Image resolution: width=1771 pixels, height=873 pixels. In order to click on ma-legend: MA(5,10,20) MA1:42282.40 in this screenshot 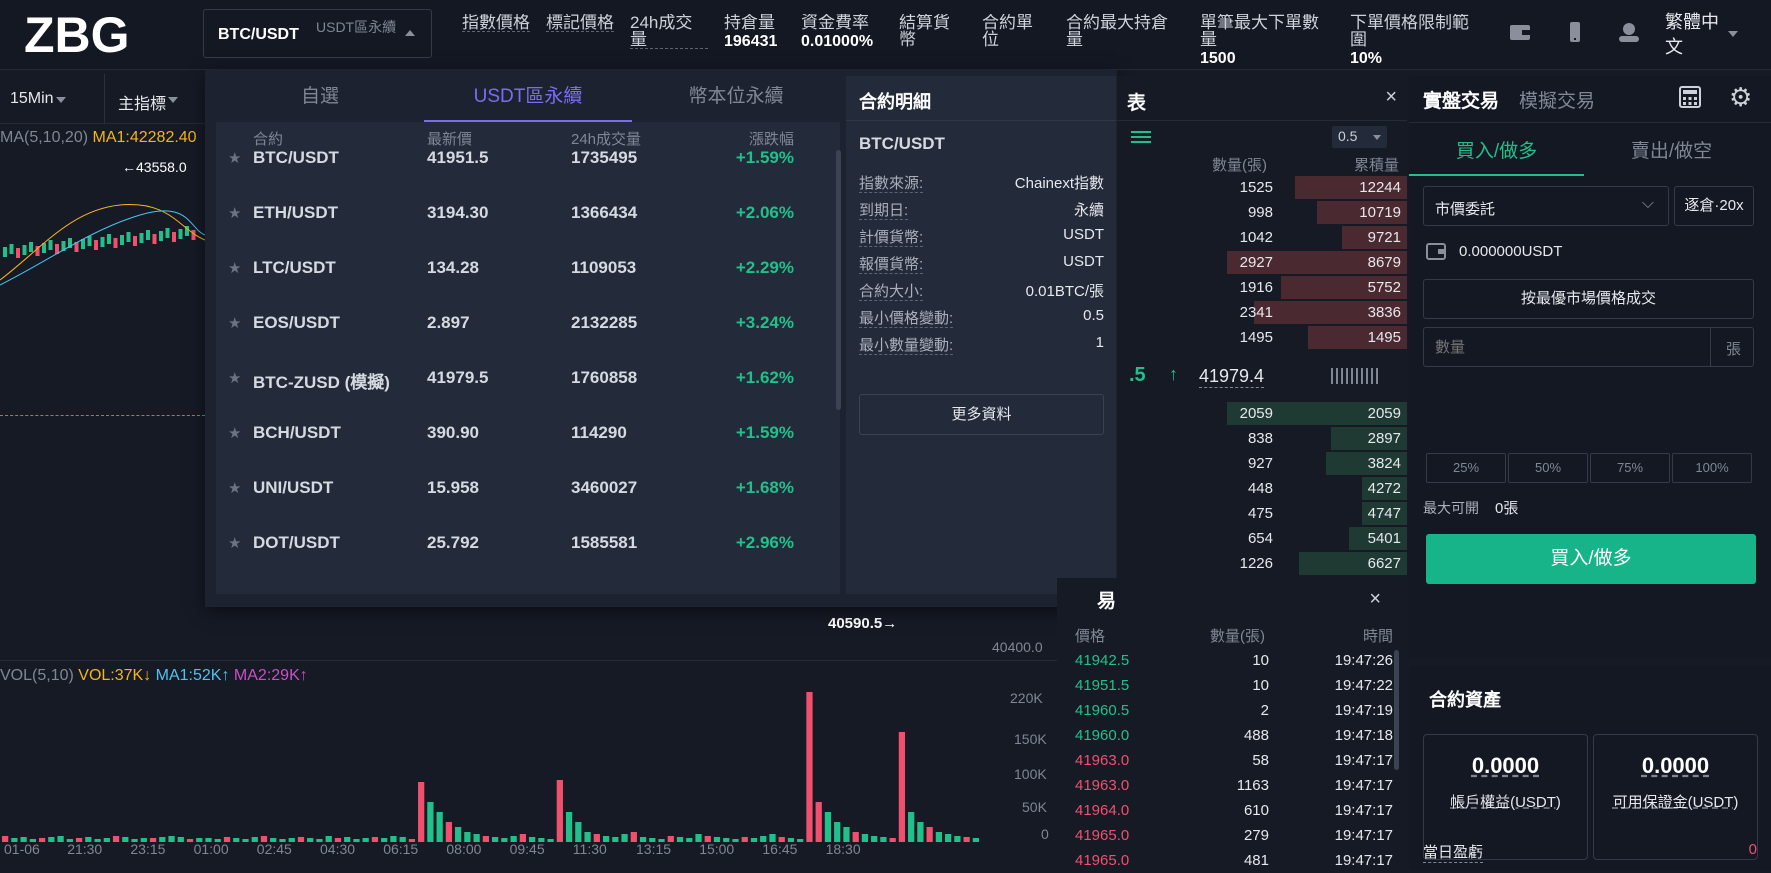, I will do `click(98, 137)`.